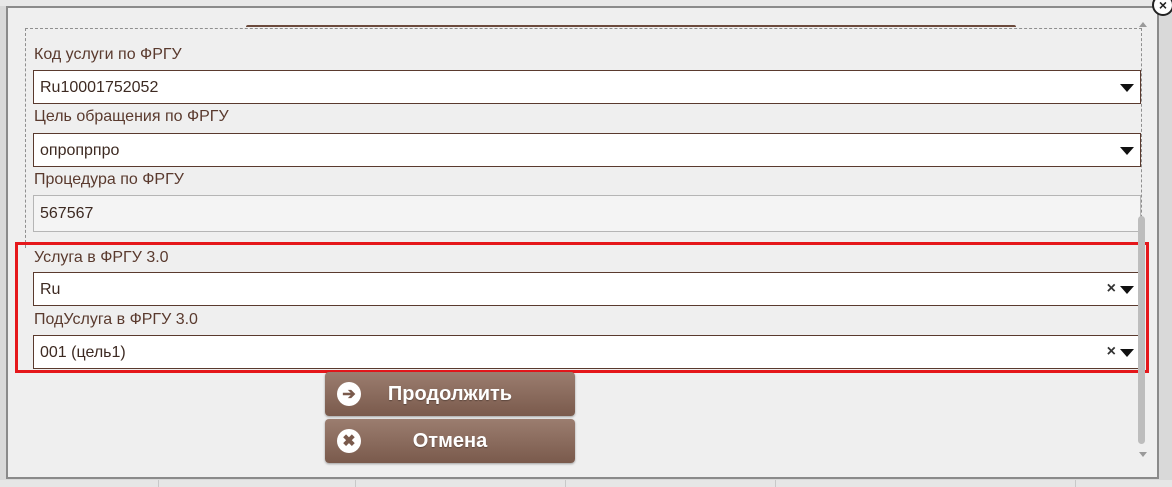 The image size is (1172, 487). I want to click on appeal-goal-value: опропрпро, so click(80, 150).